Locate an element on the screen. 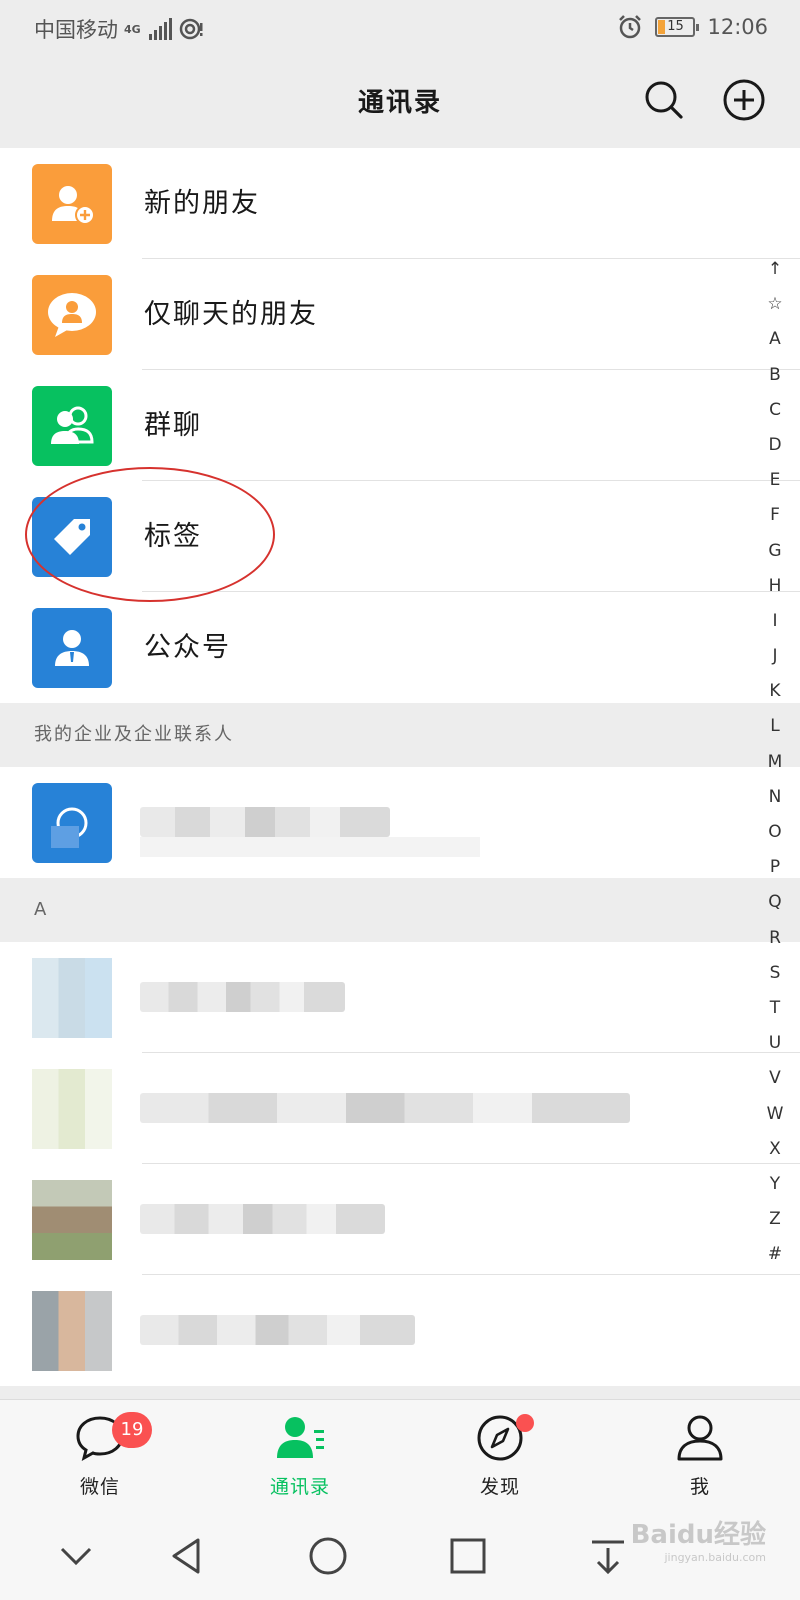 The image size is (800, 1600). new-friend-icon is located at coordinates (72, 204).